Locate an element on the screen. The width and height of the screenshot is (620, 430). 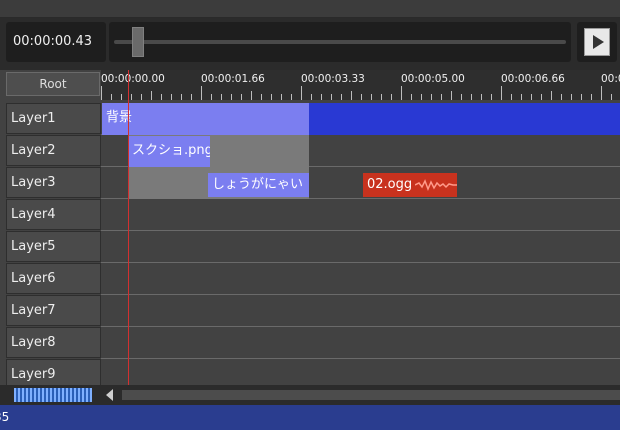
zoom-slider is located at coordinates (53, 395).